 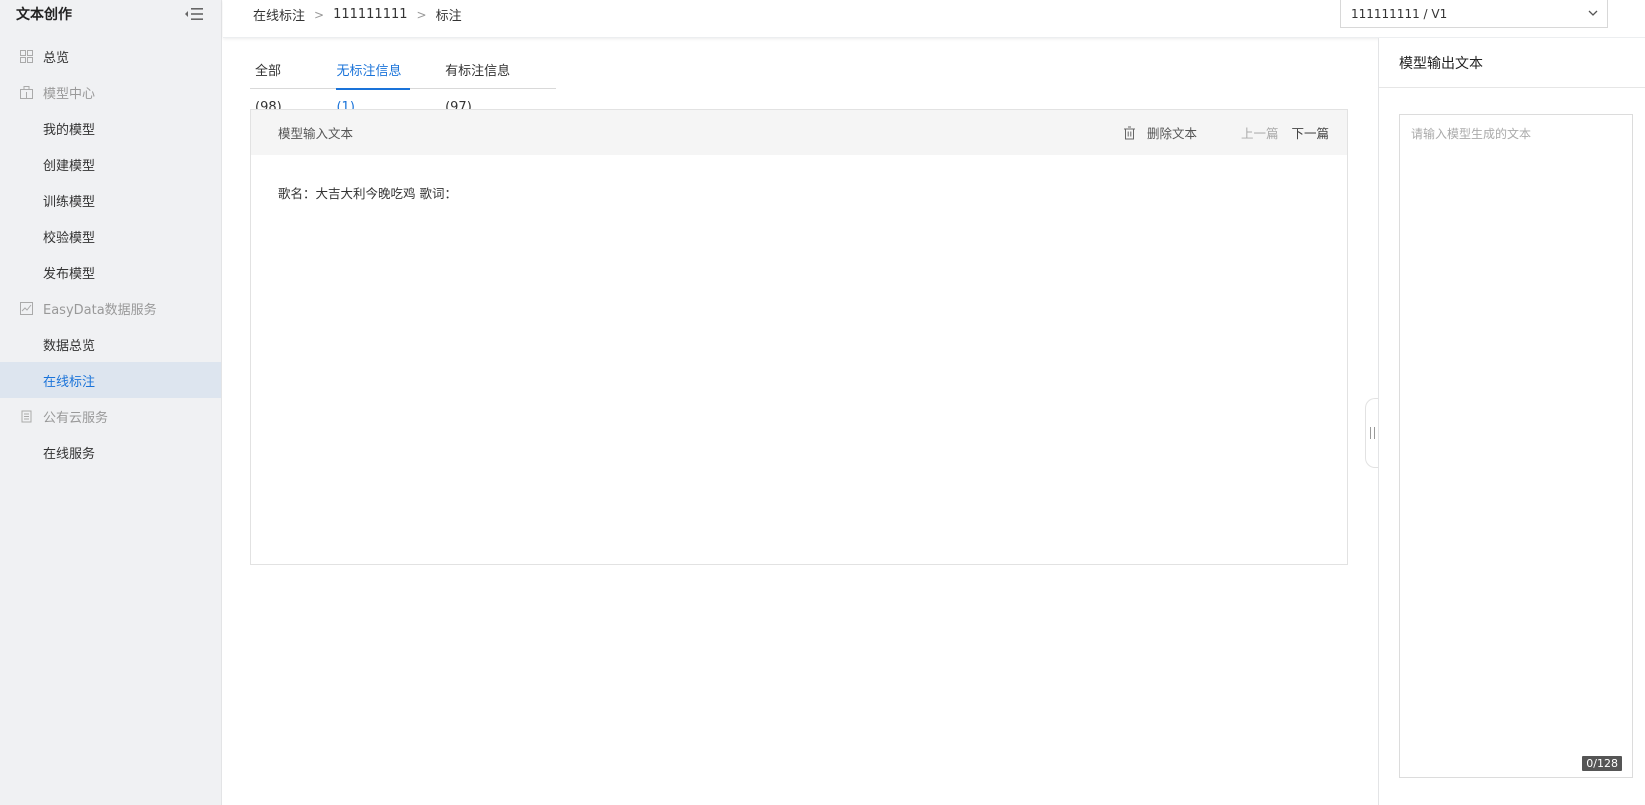 What do you see at coordinates (367, 193) in the screenshot?
I see `input-text-content: 歌名：大吉大利今晚吃鸡 歌词：` at bounding box center [367, 193].